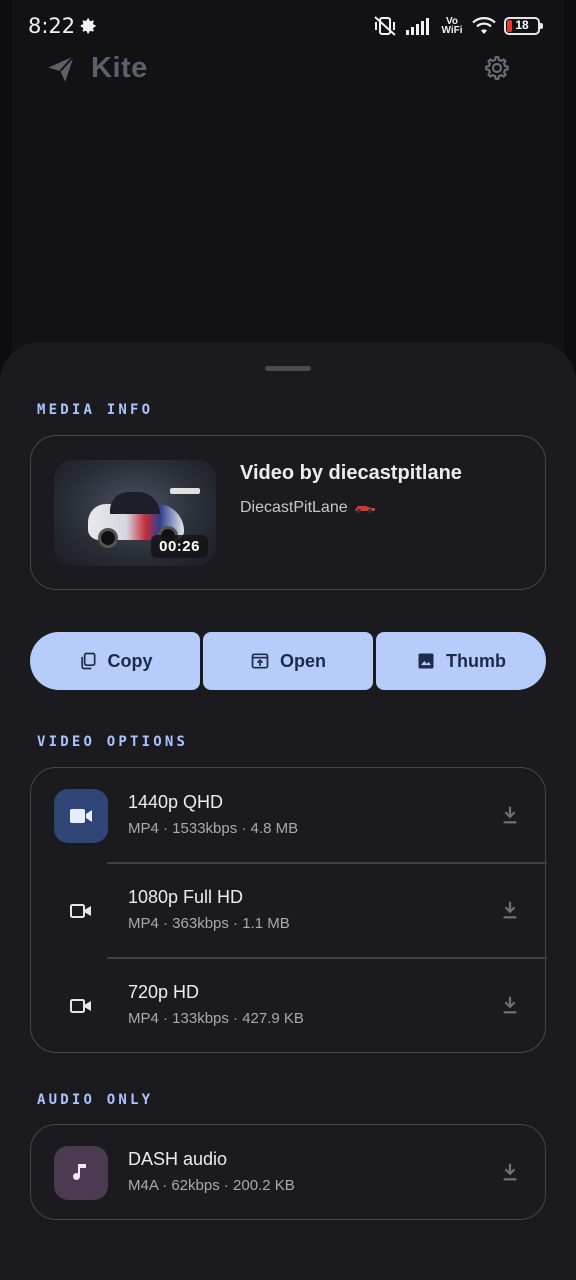  I want to click on drag-handle, so click(288, 368).